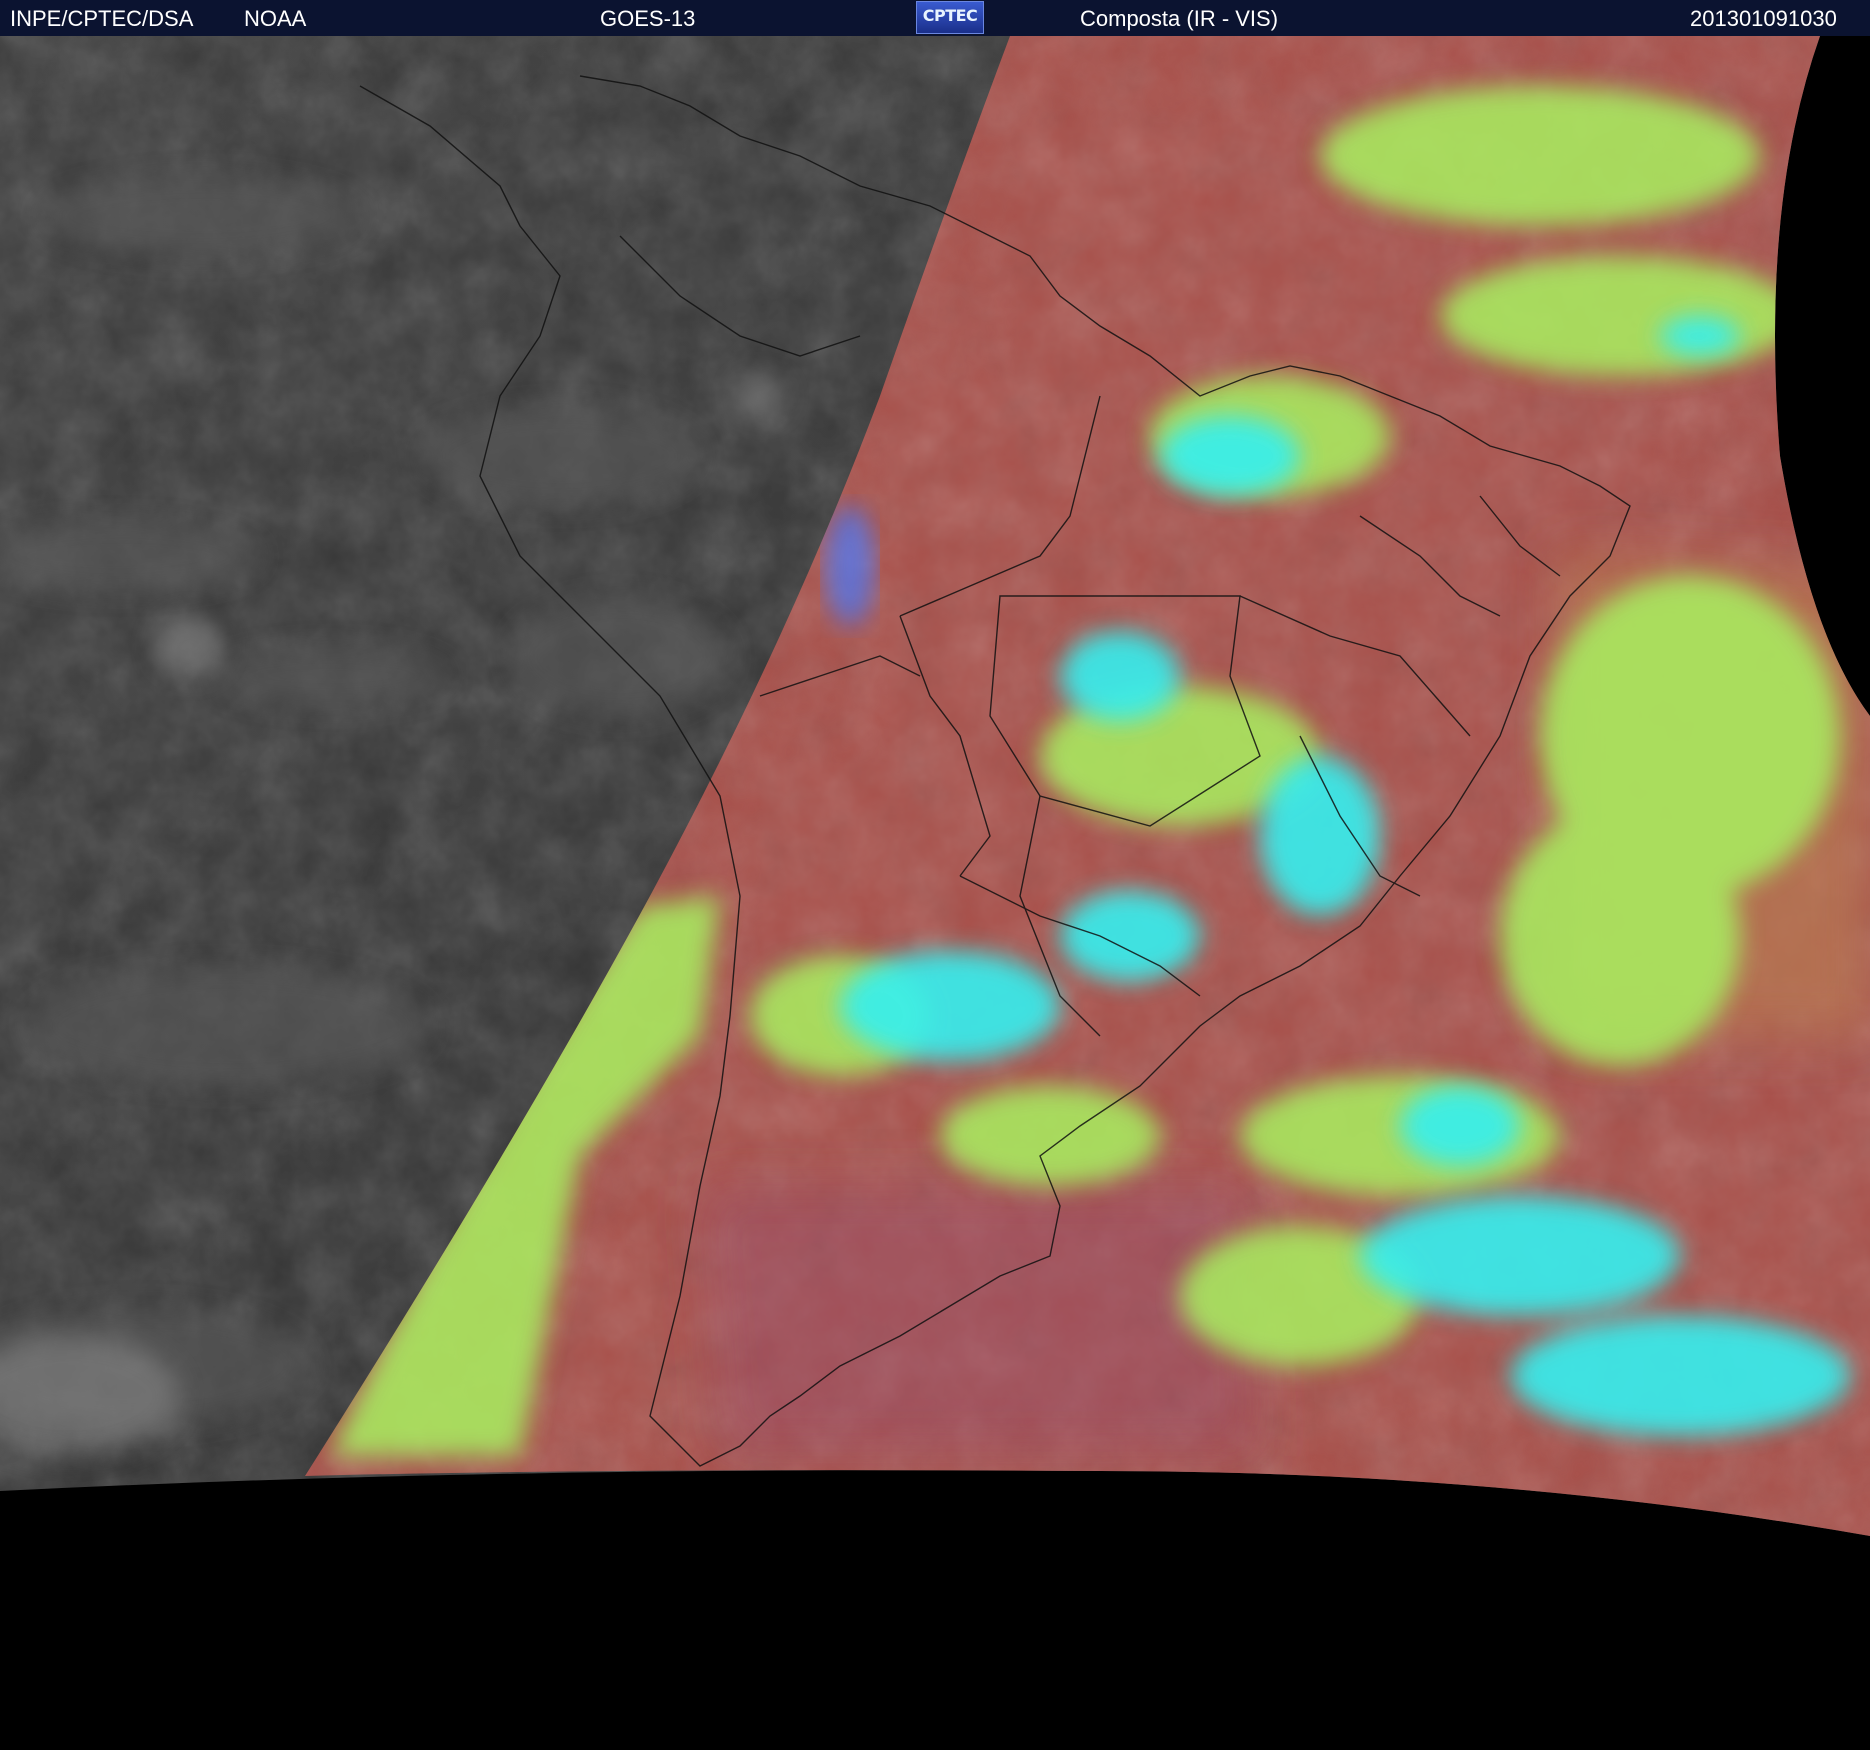 The height and width of the screenshot is (1750, 1870). I want to click on cptec-logo: CPTEC, so click(950, 17).